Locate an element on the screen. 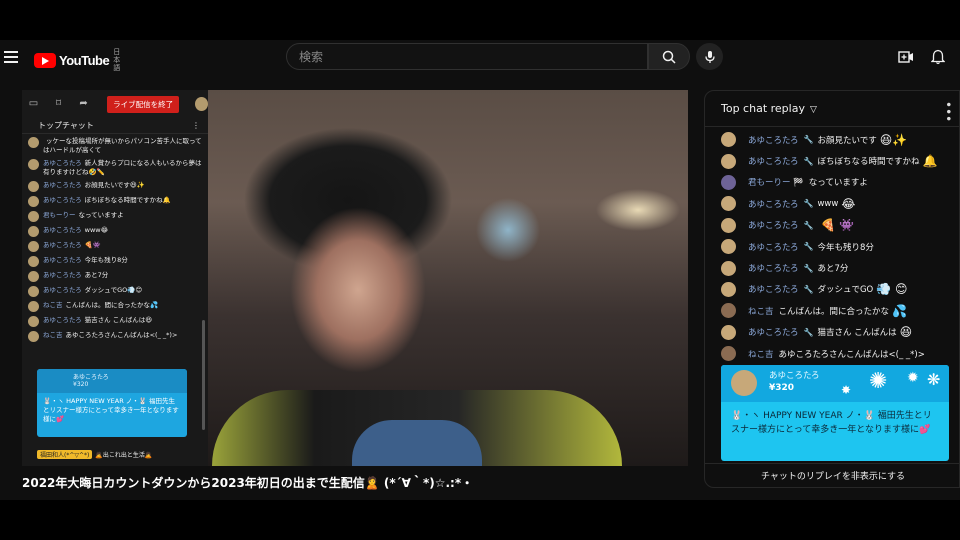  overlay-chat-title: トップチャット is located at coordinates (66, 125).